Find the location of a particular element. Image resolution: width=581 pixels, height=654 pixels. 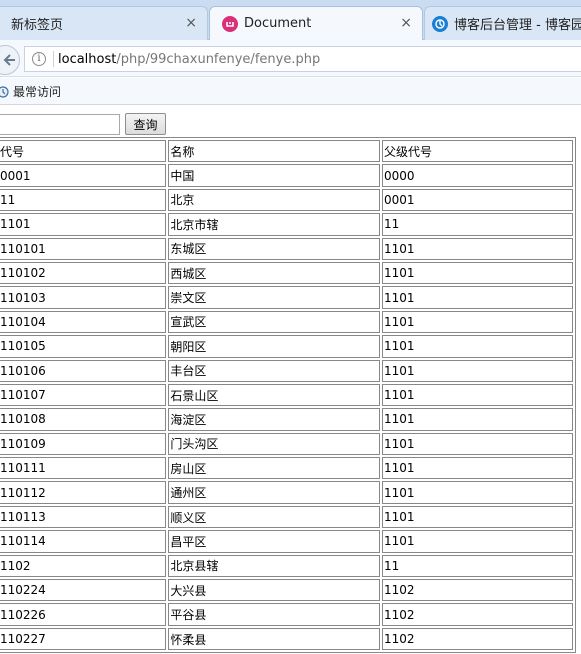

bookmarks-bar: 最常访问 is located at coordinates (290, 91).